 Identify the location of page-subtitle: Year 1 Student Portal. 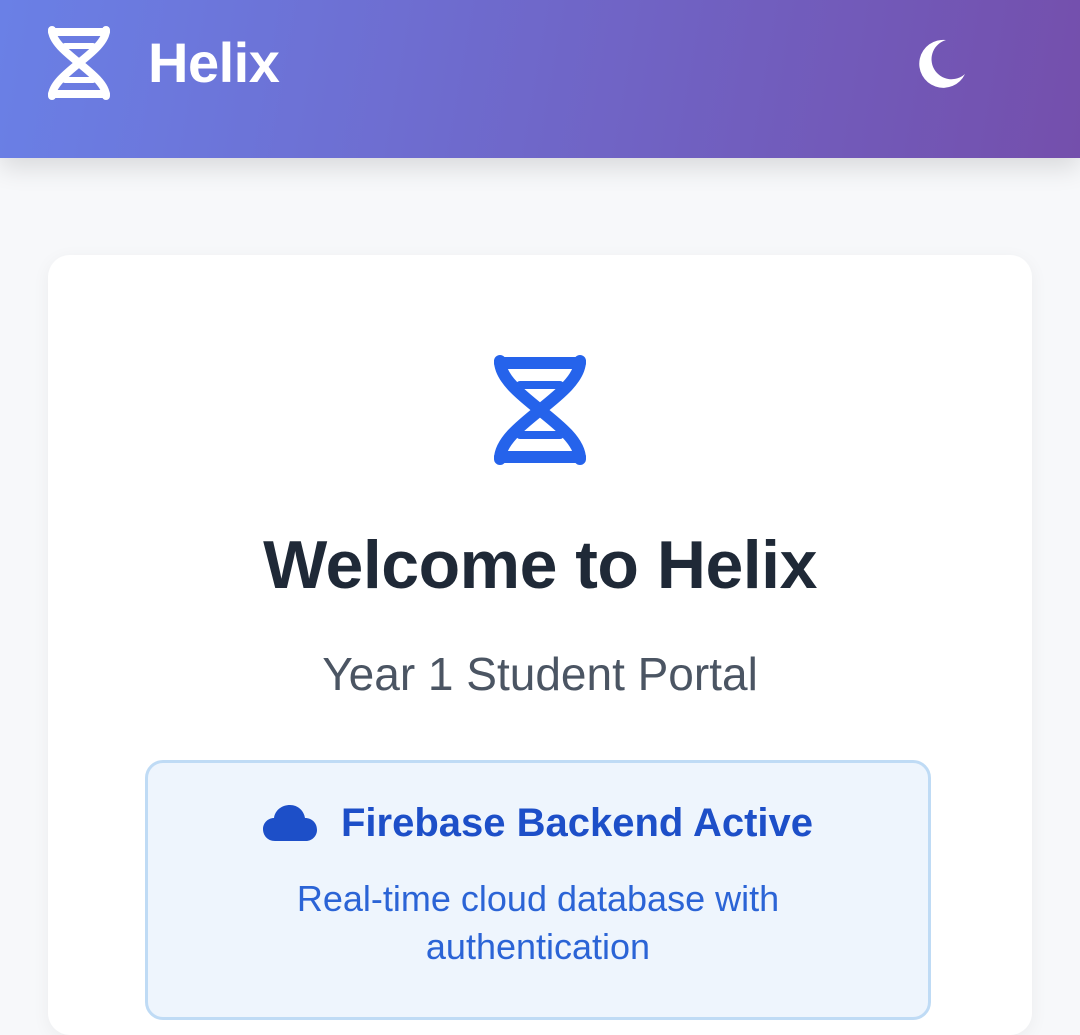
(540, 674).